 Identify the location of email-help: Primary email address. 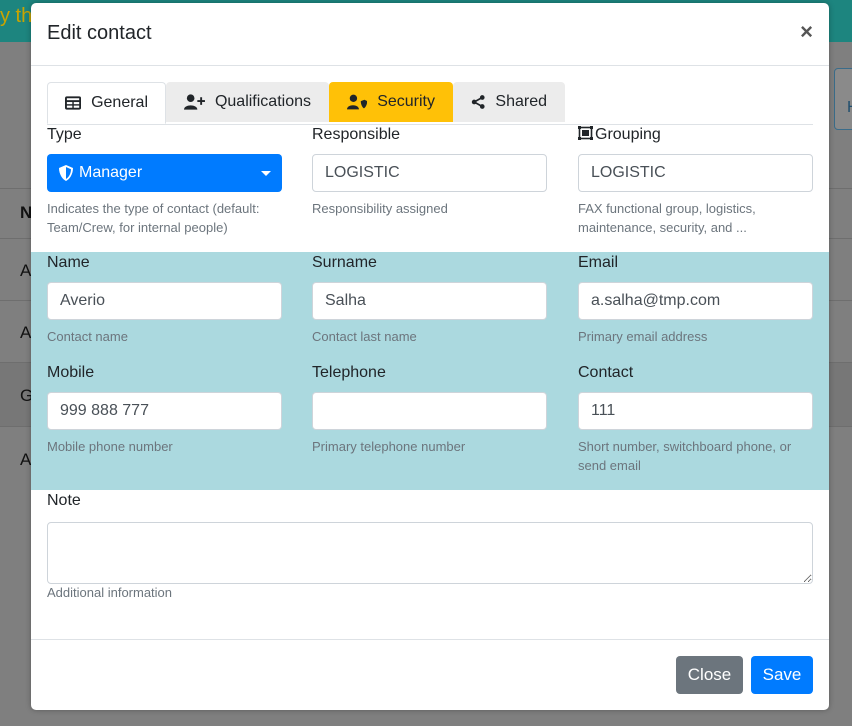
(643, 336).